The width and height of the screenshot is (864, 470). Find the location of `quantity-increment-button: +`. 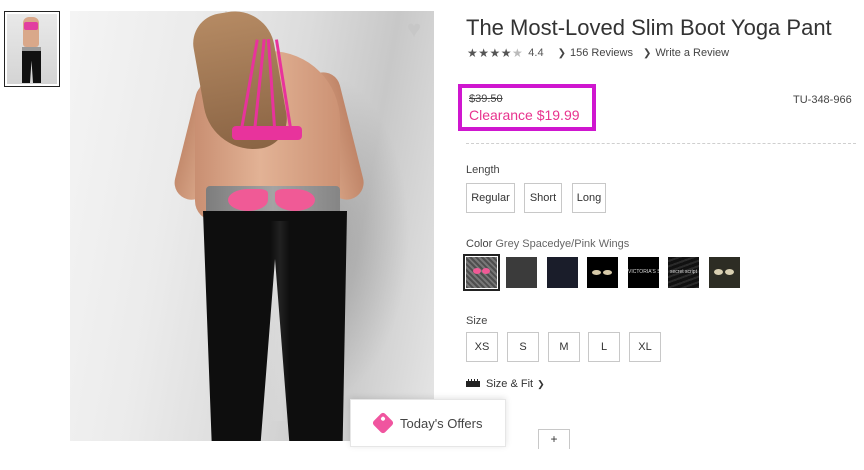

quantity-increment-button: + is located at coordinates (554, 439).